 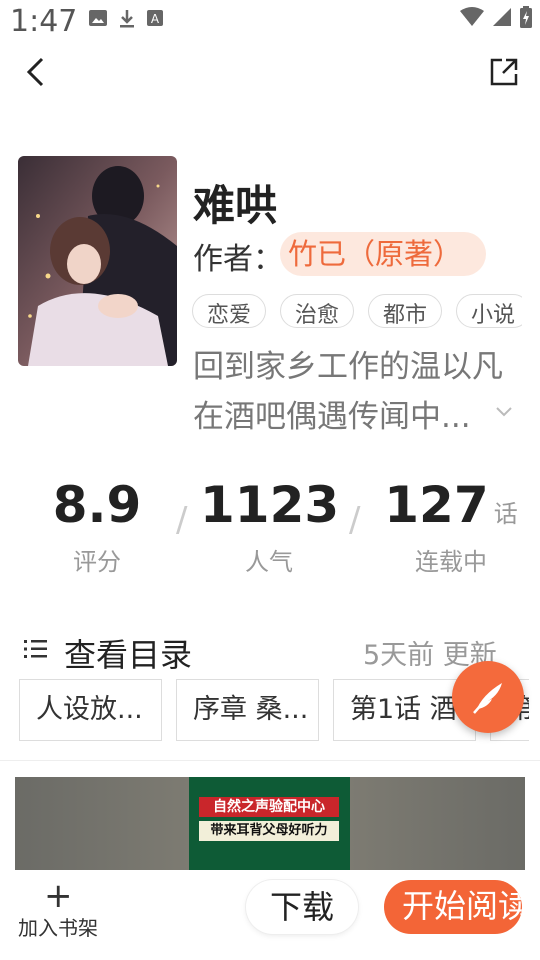 I want to click on chevron-down-icon, so click(x=504, y=412).